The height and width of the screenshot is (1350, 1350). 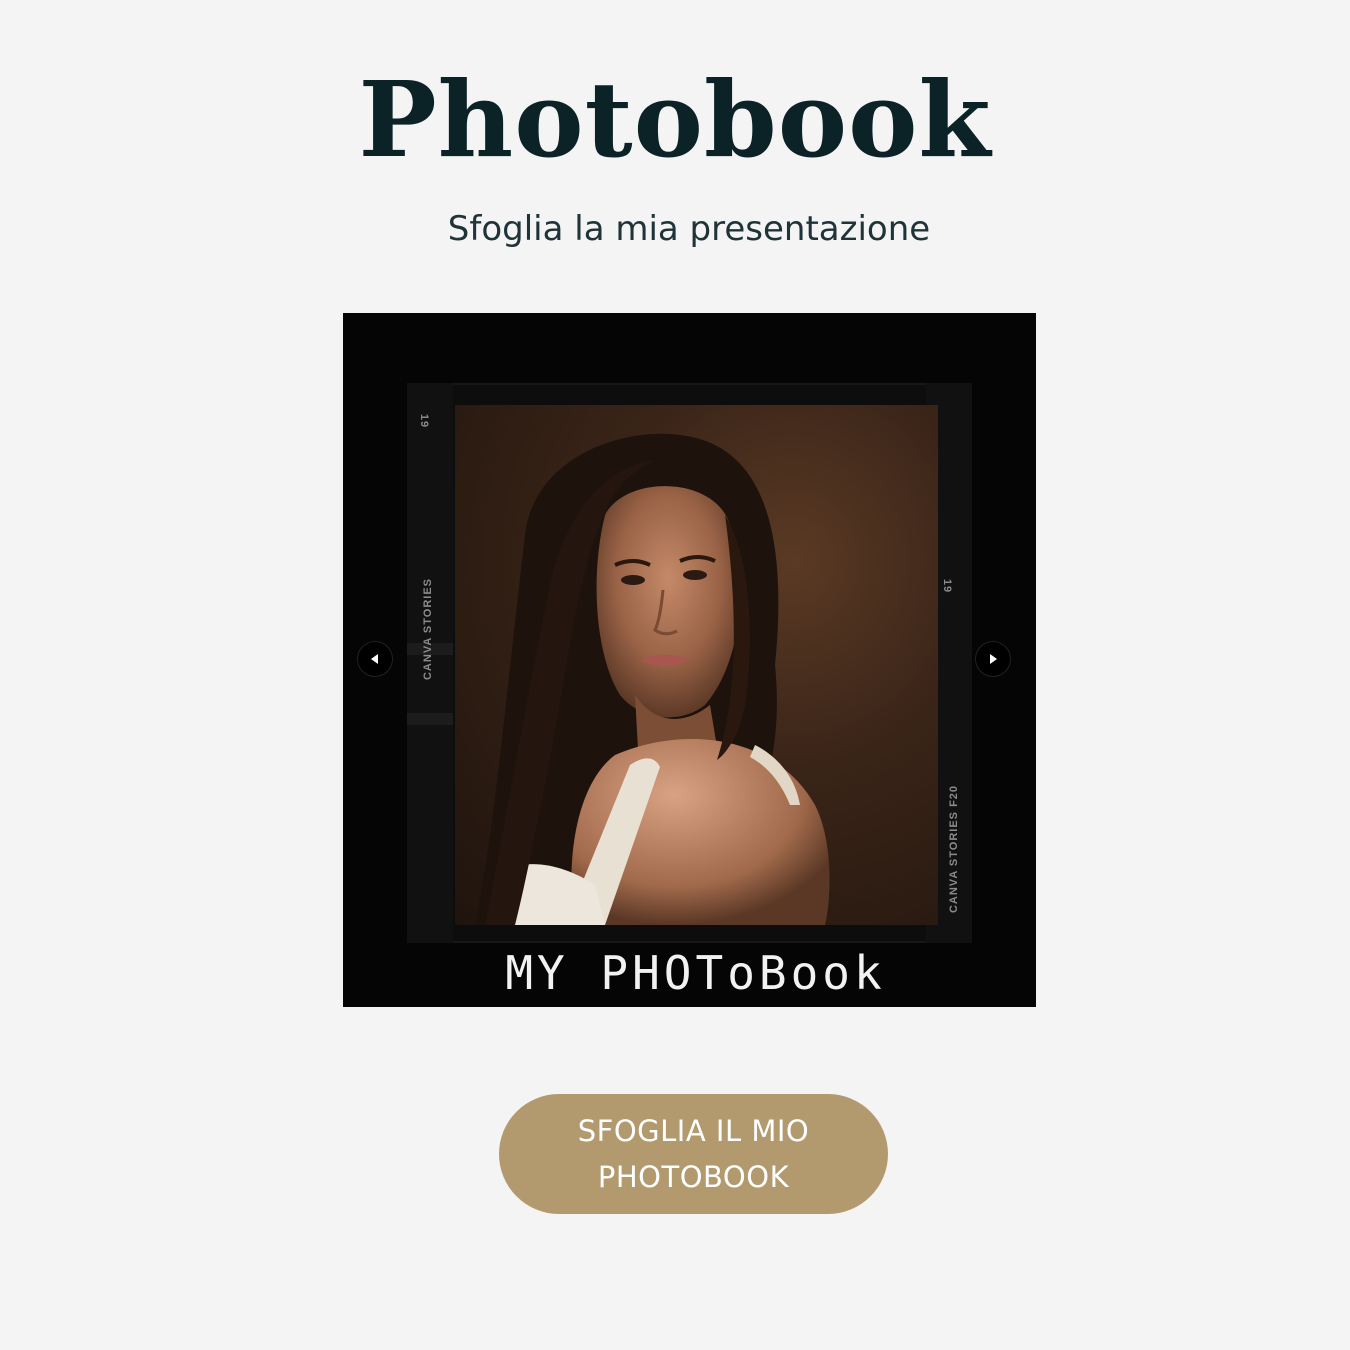 I want to click on slide-caption: MY PHOToBook, so click(x=695, y=973).